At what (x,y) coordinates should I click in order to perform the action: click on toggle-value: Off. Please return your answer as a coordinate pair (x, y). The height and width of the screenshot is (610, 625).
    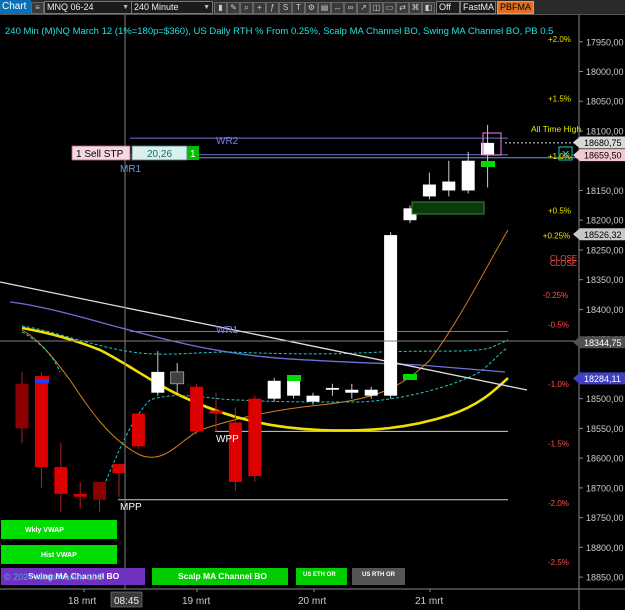
    Looking at the image, I should click on (445, 7).